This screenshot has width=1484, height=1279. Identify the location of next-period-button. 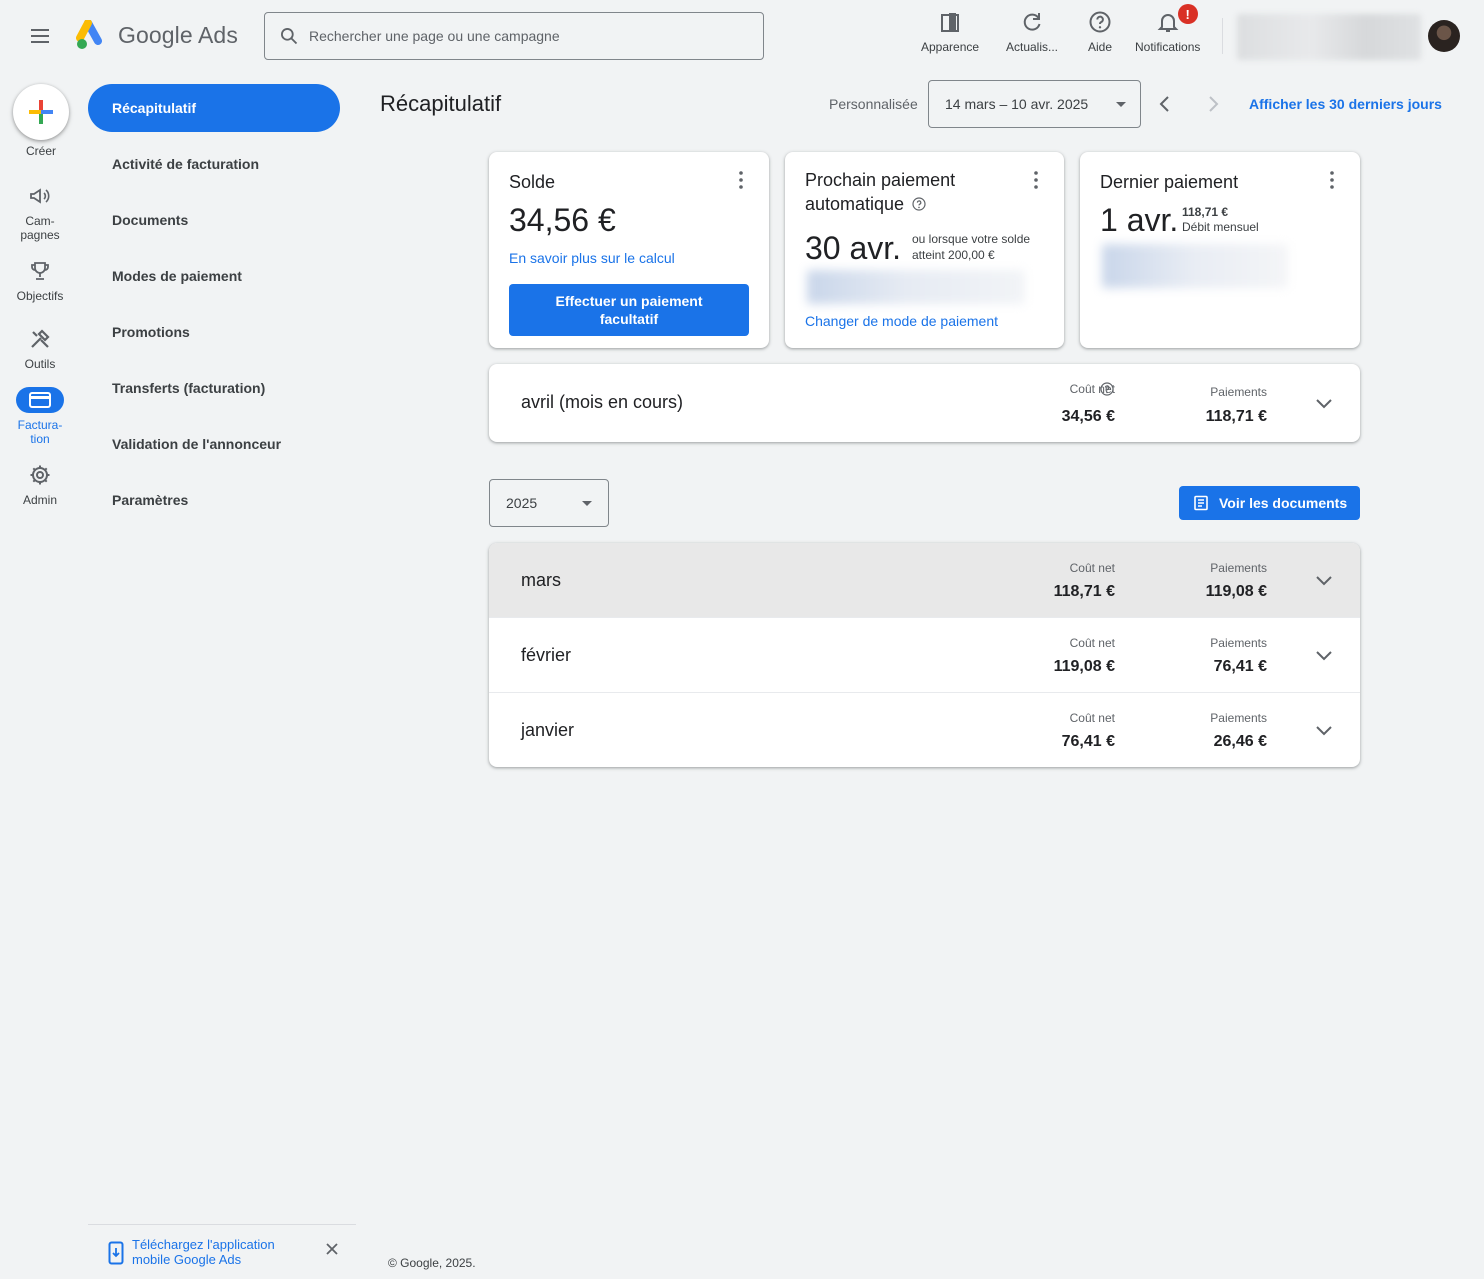
(1213, 104).